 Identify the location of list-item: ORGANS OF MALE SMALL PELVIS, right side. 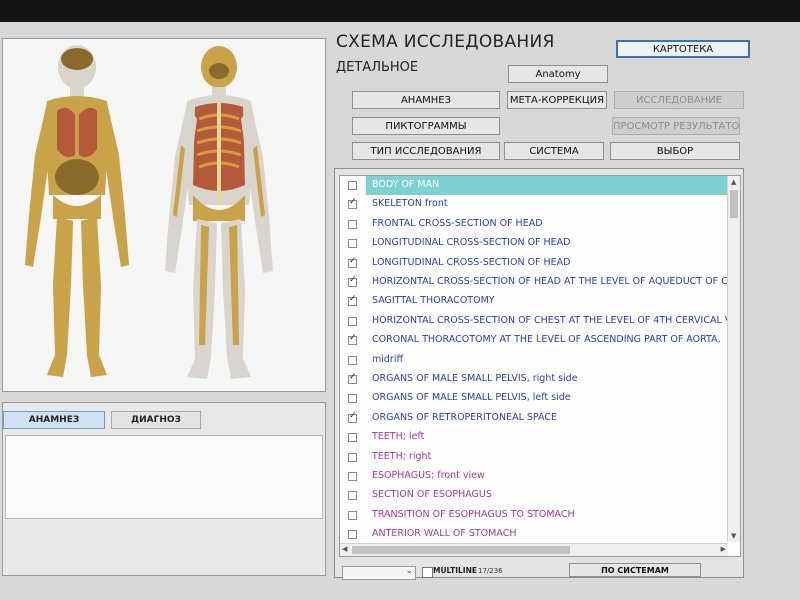
(534, 379).